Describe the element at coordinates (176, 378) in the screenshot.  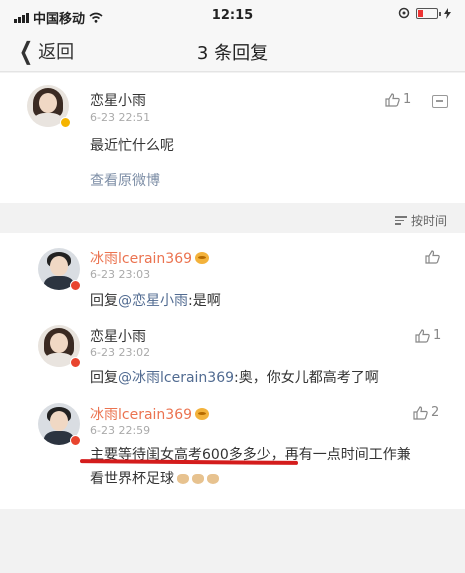
I see `mention-link: @冰雨lcerain369` at that location.